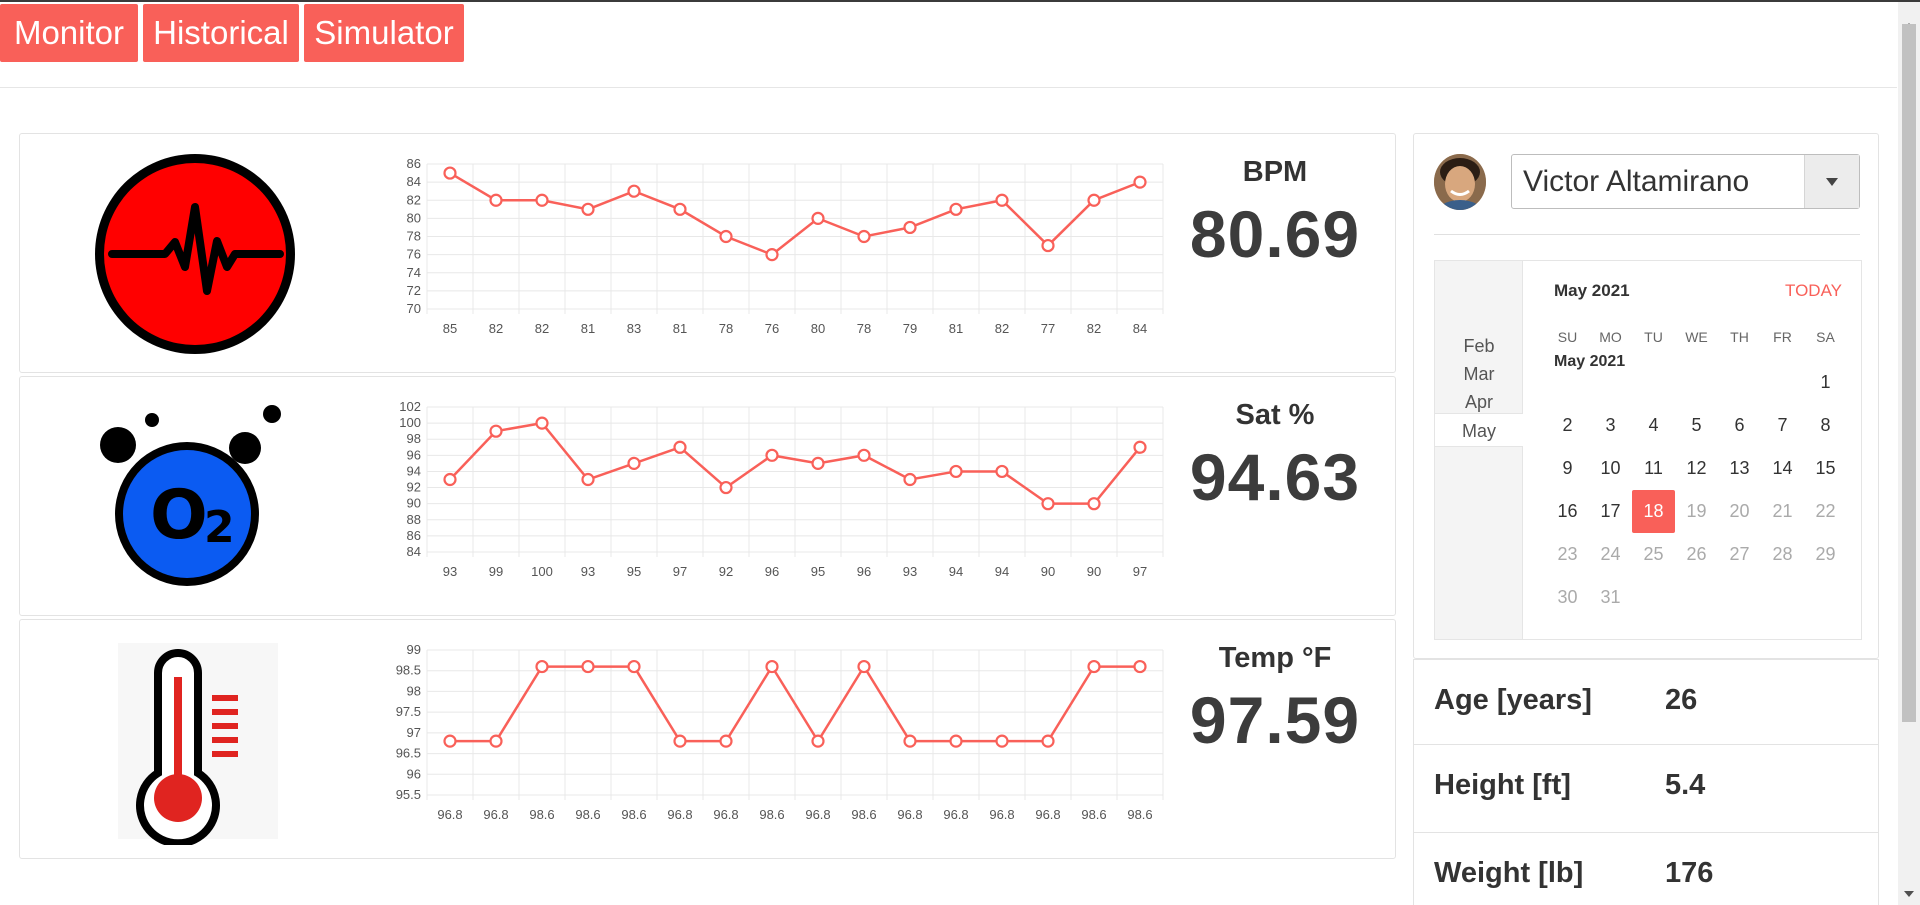  Describe the element at coordinates (1610, 337) in the screenshot. I see `weekday-label: MO` at that location.